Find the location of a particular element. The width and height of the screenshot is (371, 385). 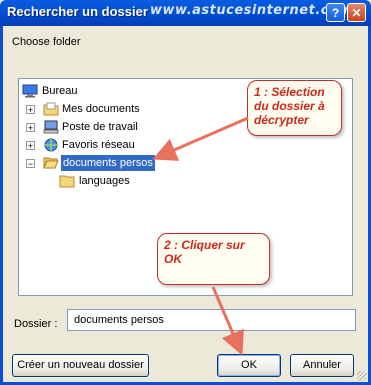

tree-item-poste-de-travail: + Poste de travail is located at coordinates (101, 127).